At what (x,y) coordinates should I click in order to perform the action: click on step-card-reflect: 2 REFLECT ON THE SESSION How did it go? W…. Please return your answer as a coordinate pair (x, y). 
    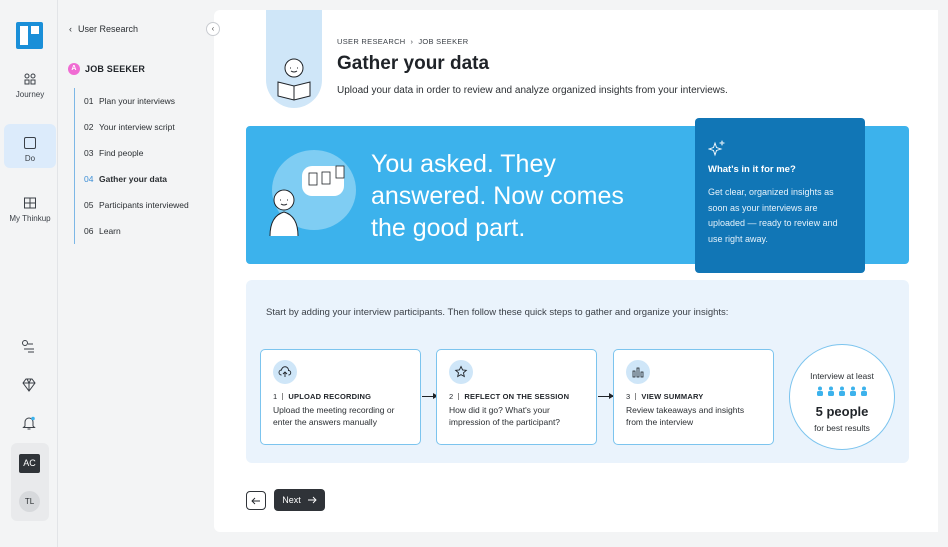
    Looking at the image, I should click on (516, 397).